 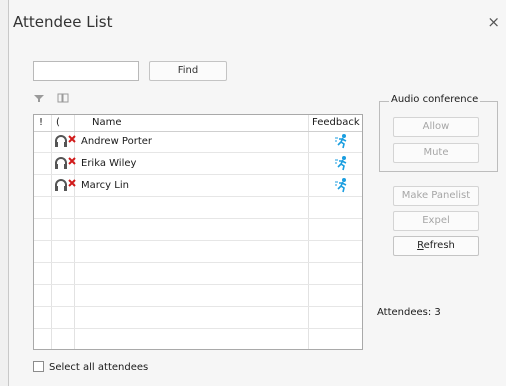 I want to click on refresh-label: efresh, so click(x=439, y=245).